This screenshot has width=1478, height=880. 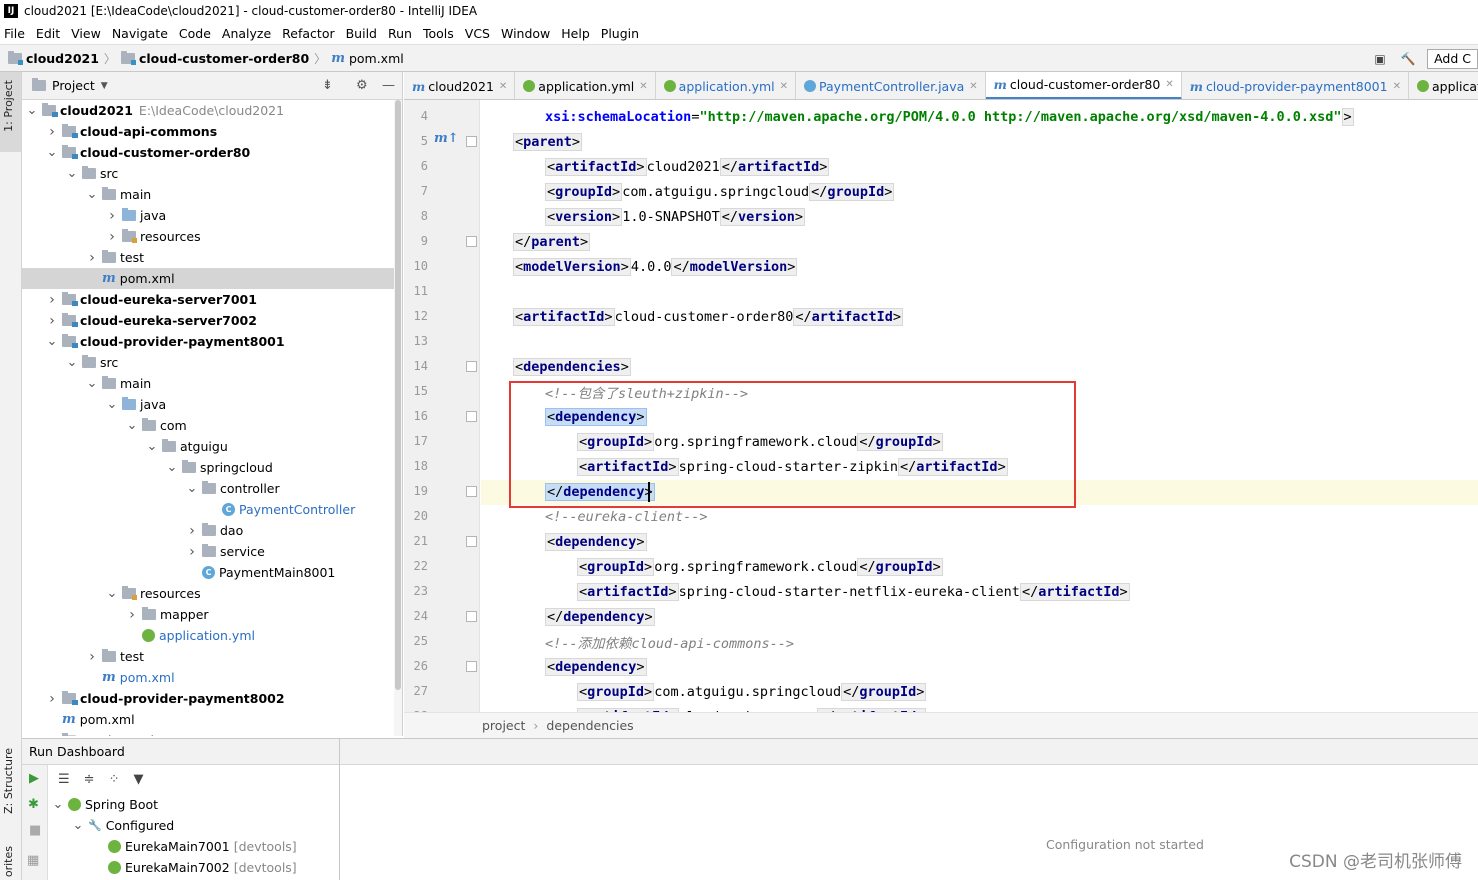 I want to click on tree-item: C PaymentController, so click(x=208, y=509).